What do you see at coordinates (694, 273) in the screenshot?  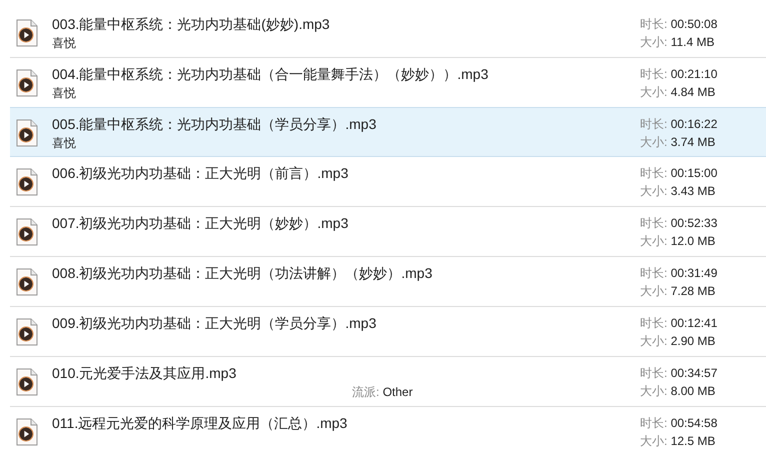 I see `duration-value: 00:31:49` at bounding box center [694, 273].